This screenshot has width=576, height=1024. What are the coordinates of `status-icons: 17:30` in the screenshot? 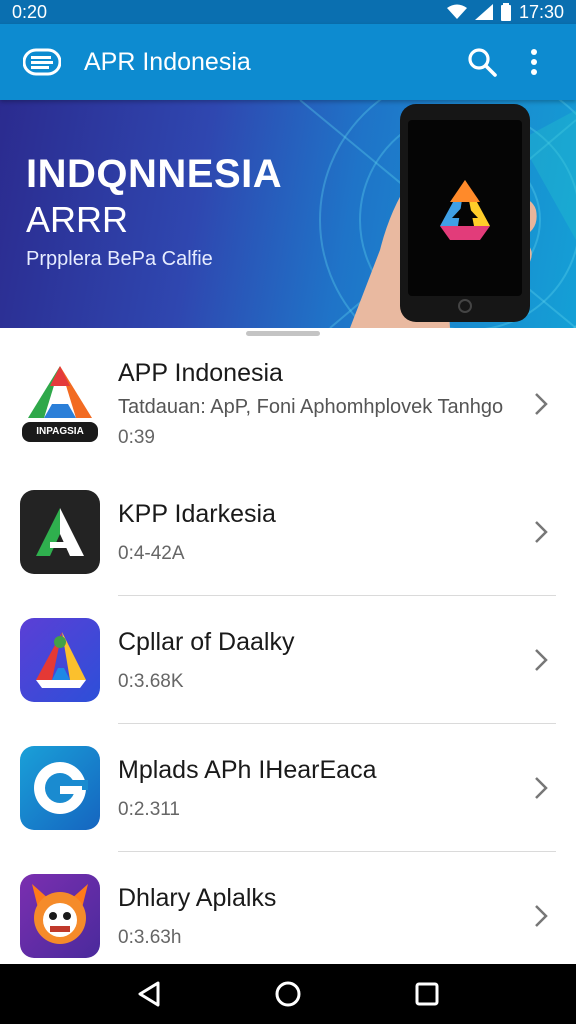 It's located at (505, 12).